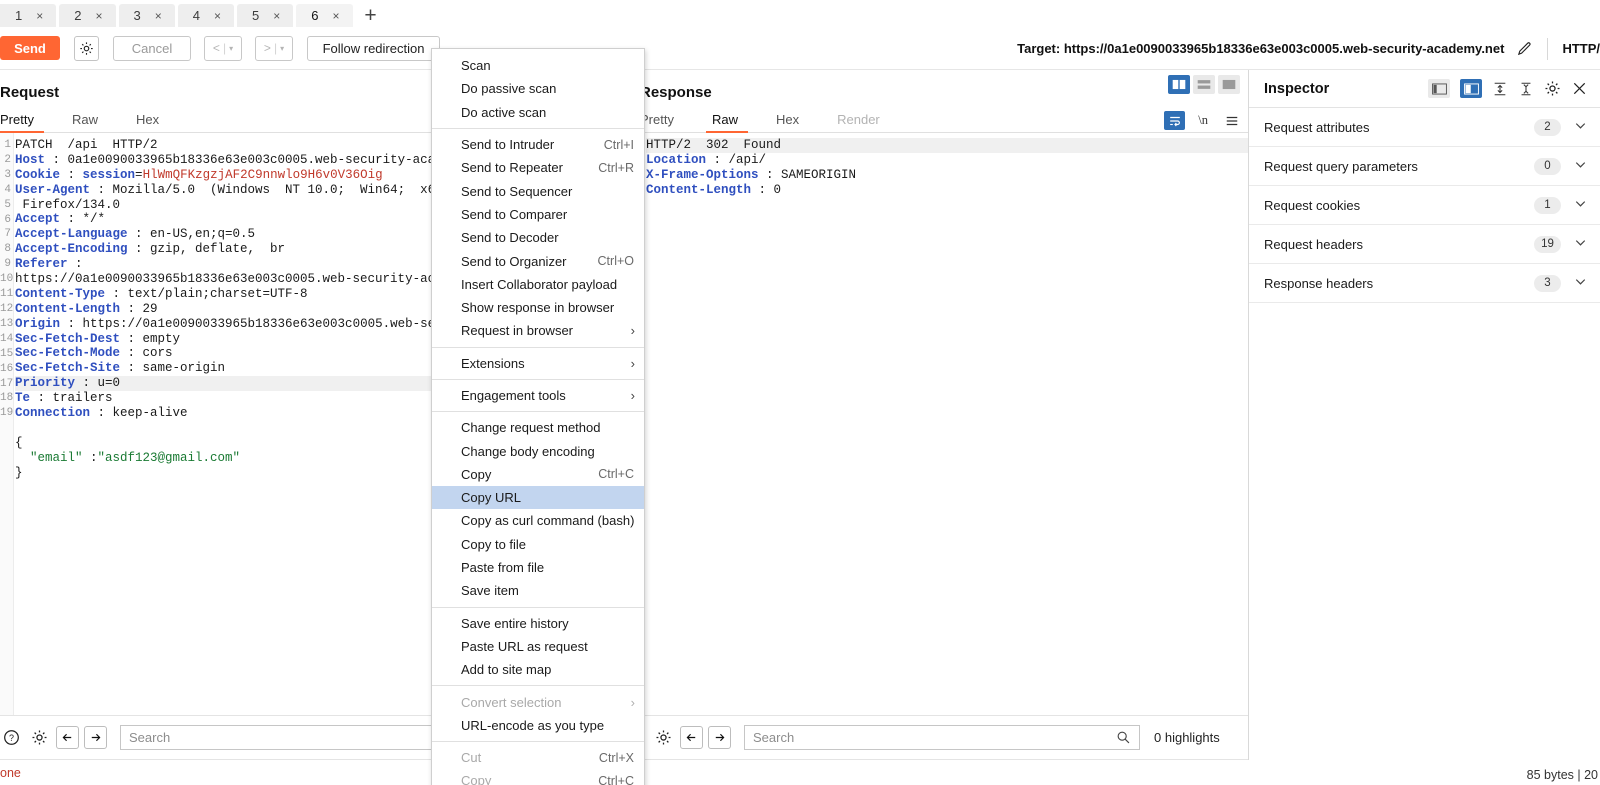 This screenshot has height=785, width=1600. I want to click on inspector-section-request-headers: Request headers 19, so click(1424, 244).